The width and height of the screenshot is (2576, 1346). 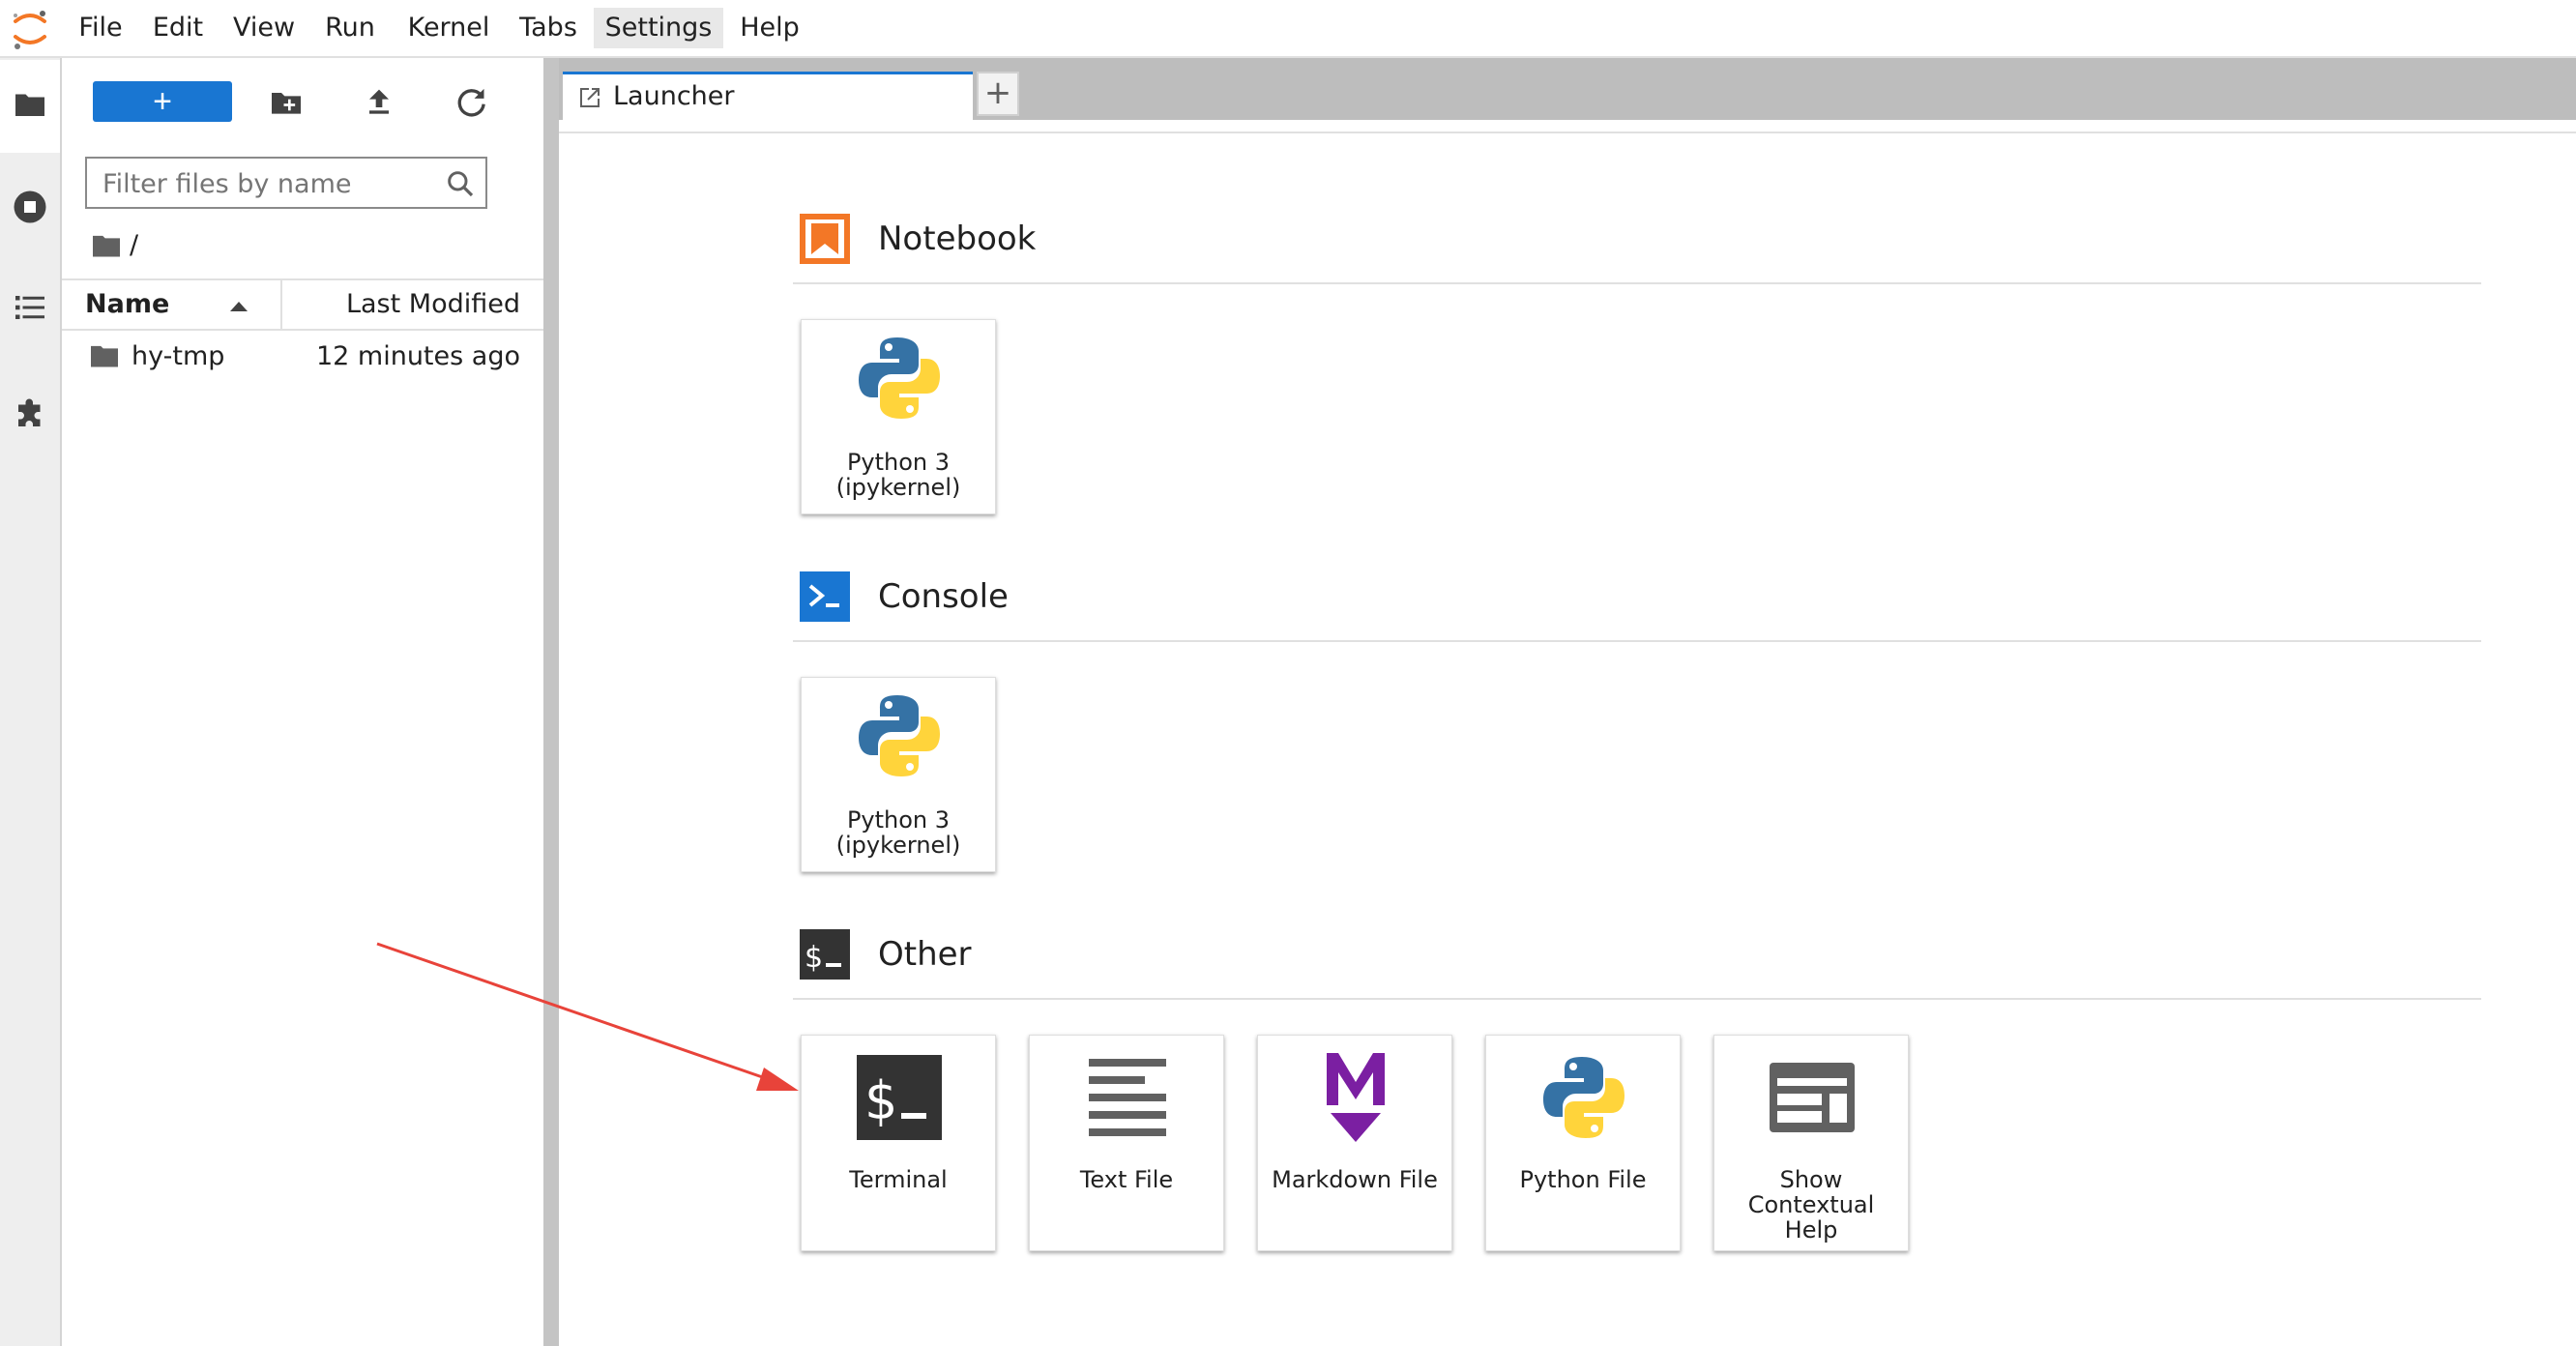 What do you see at coordinates (448, 28) in the screenshot?
I see `menu-kernel: Kernel` at bounding box center [448, 28].